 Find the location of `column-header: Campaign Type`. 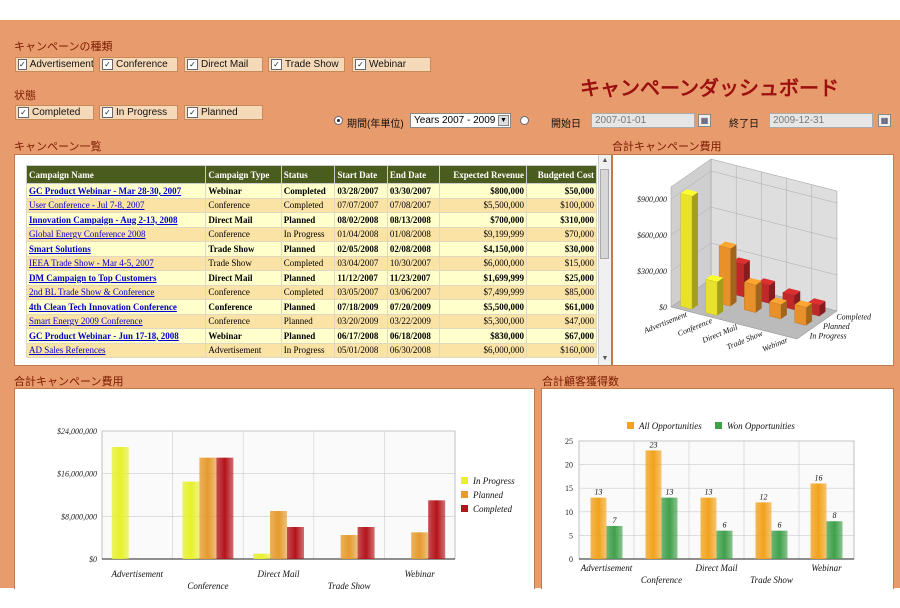

column-header: Campaign Type is located at coordinates (243, 174).